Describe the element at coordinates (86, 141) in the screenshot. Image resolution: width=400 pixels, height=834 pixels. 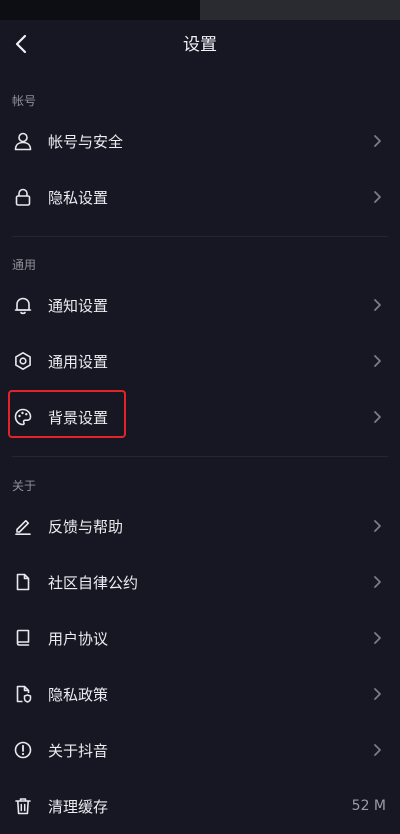
I see `settings-item-label: 帐号与安全` at that location.